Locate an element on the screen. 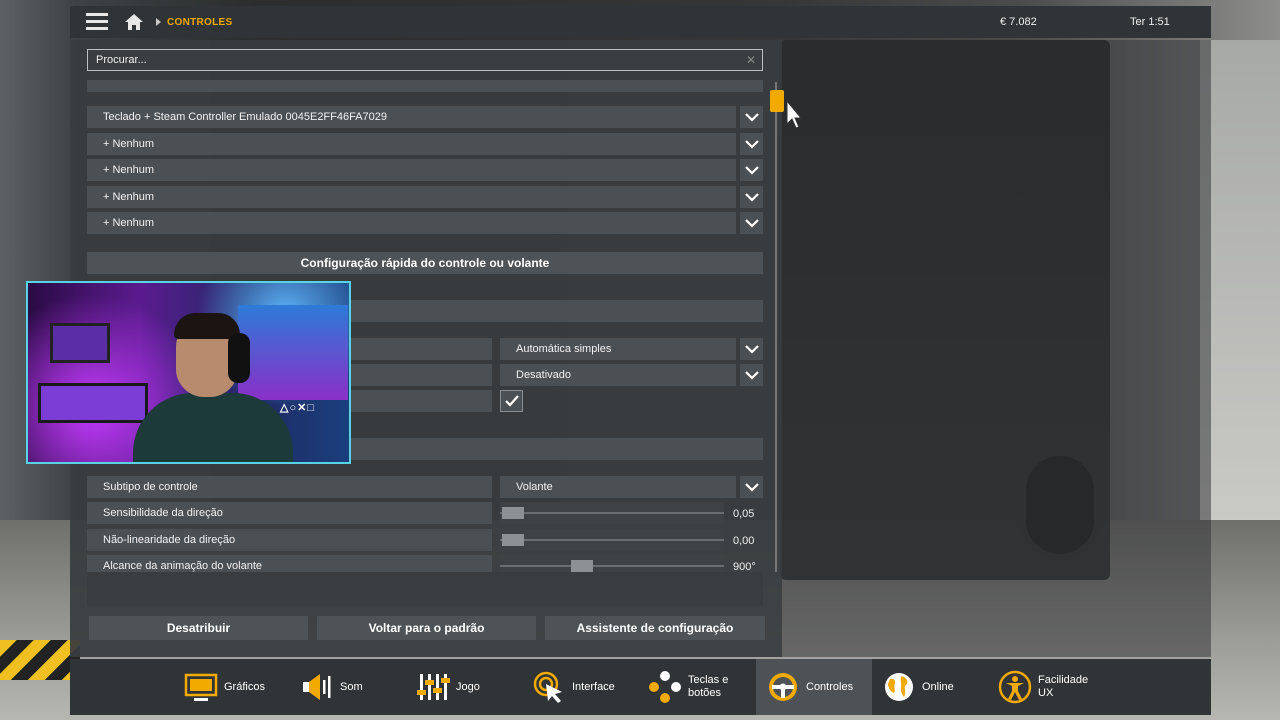  webcam-logo: △○✕□ is located at coordinates (297, 408).